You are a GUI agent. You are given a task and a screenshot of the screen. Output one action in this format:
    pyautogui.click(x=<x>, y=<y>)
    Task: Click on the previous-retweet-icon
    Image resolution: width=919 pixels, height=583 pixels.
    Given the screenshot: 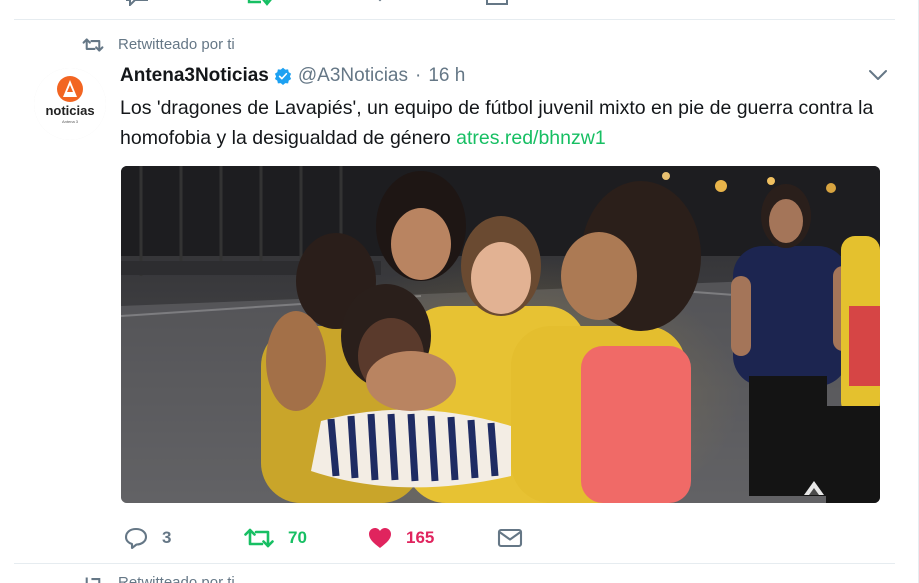 What is the action you would take?
    pyautogui.click(x=258, y=3)
    